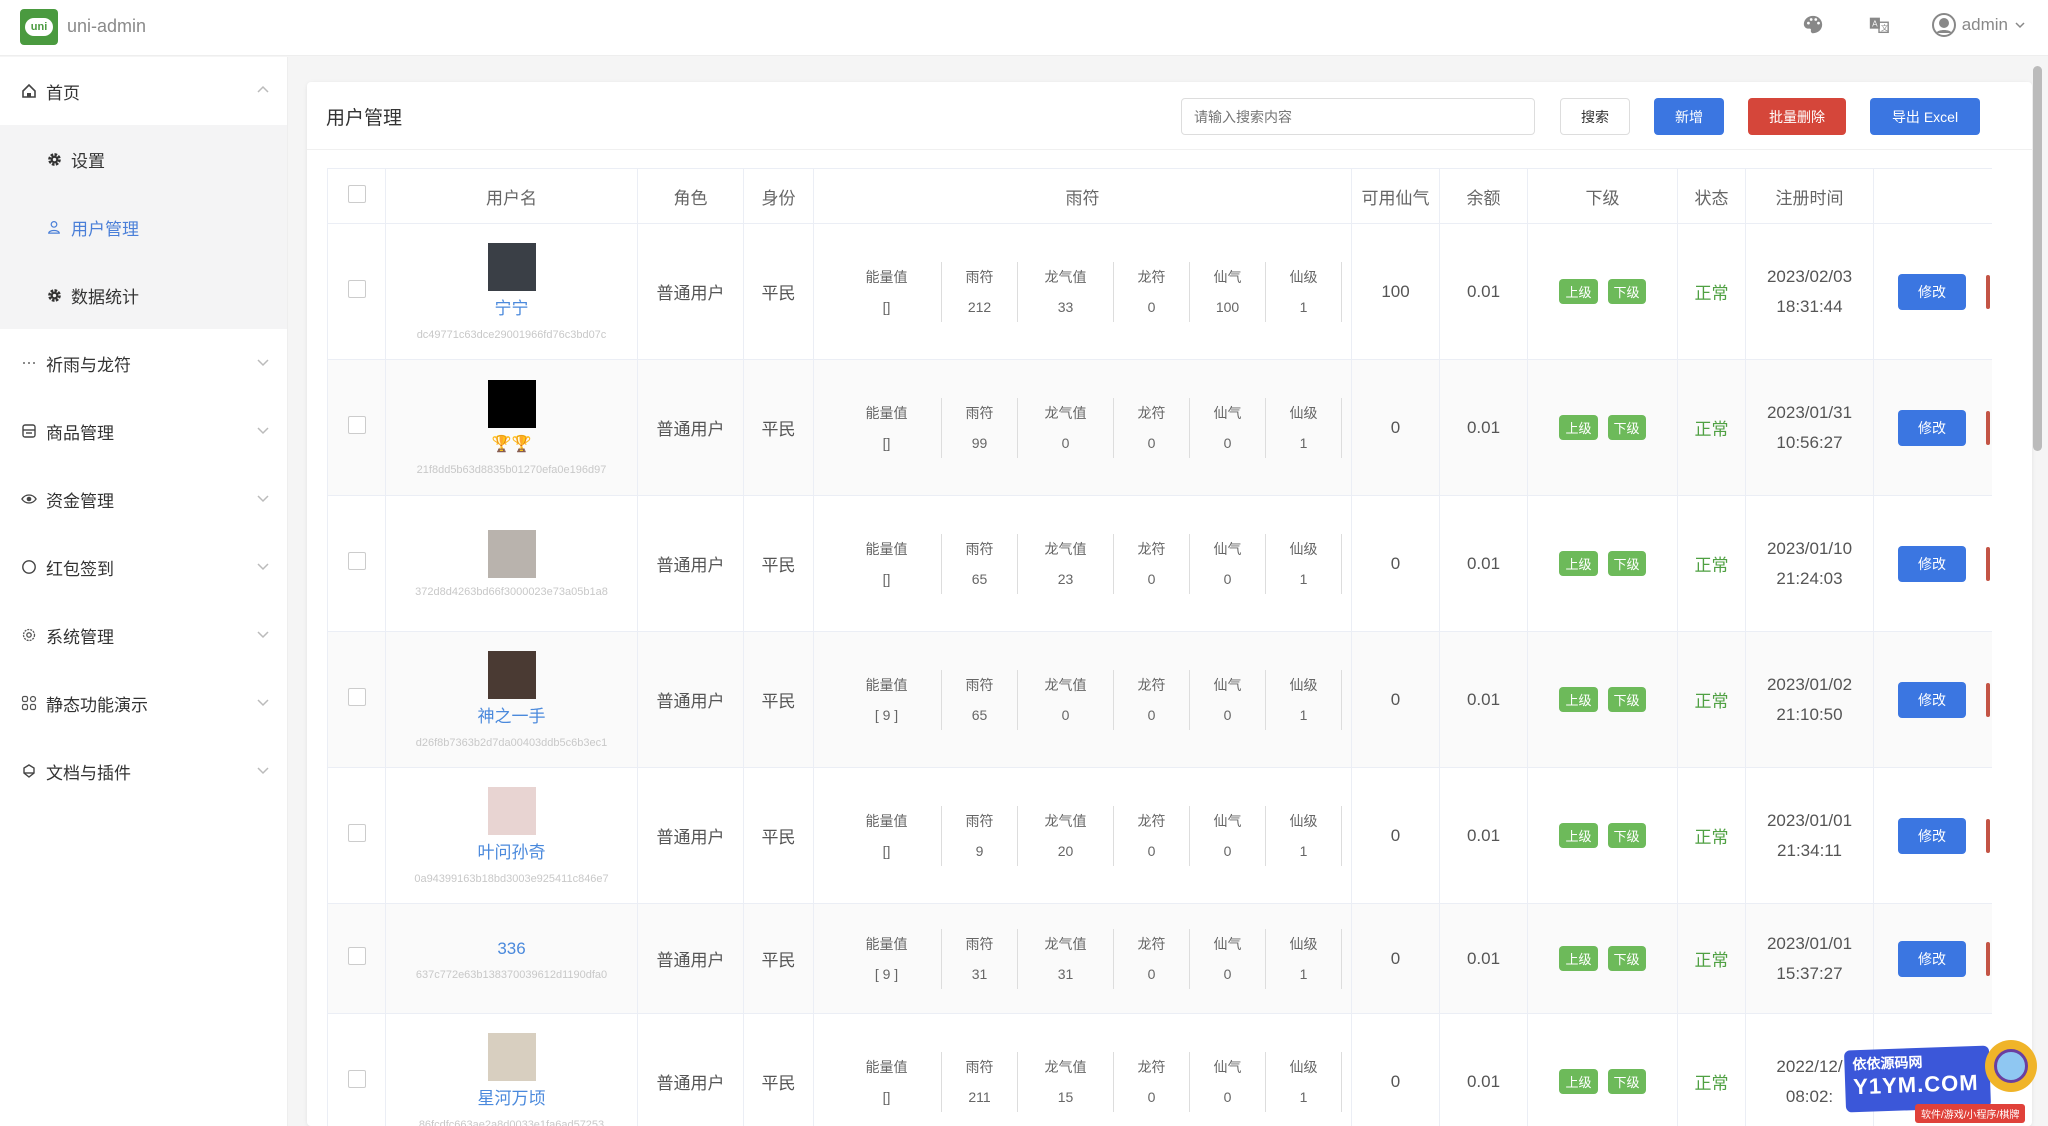 This screenshot has width=2048, height=1126. Describe the element at coordinates (886, 973) in the screenshot. I see `stat-value: [ 9 ]` at that location.